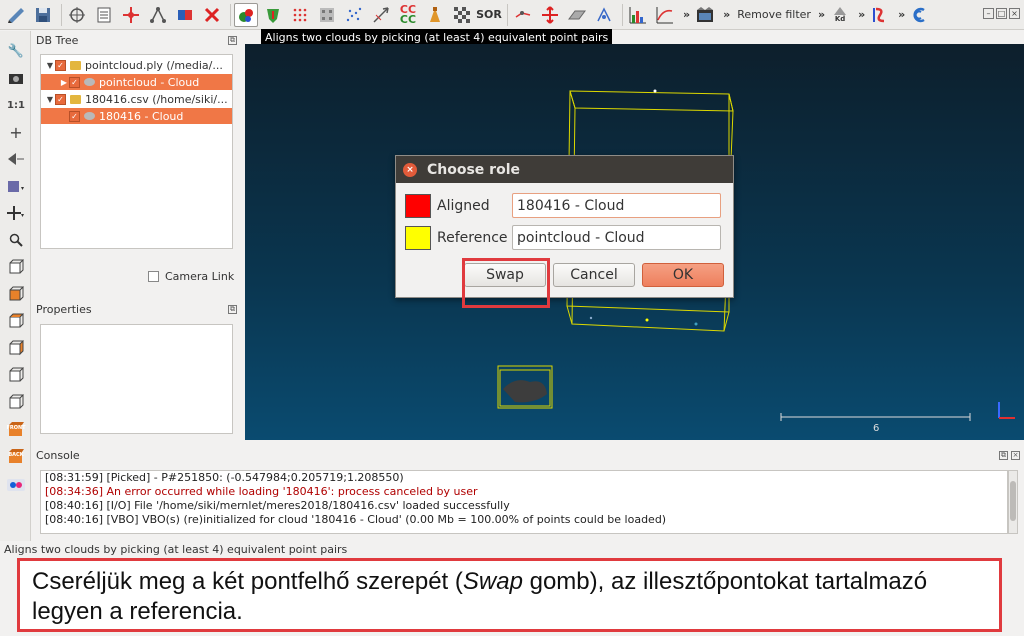 The height and width of the screenshot is (636, 1024). I want to click on restore-icon: □, so click(1001, 13).